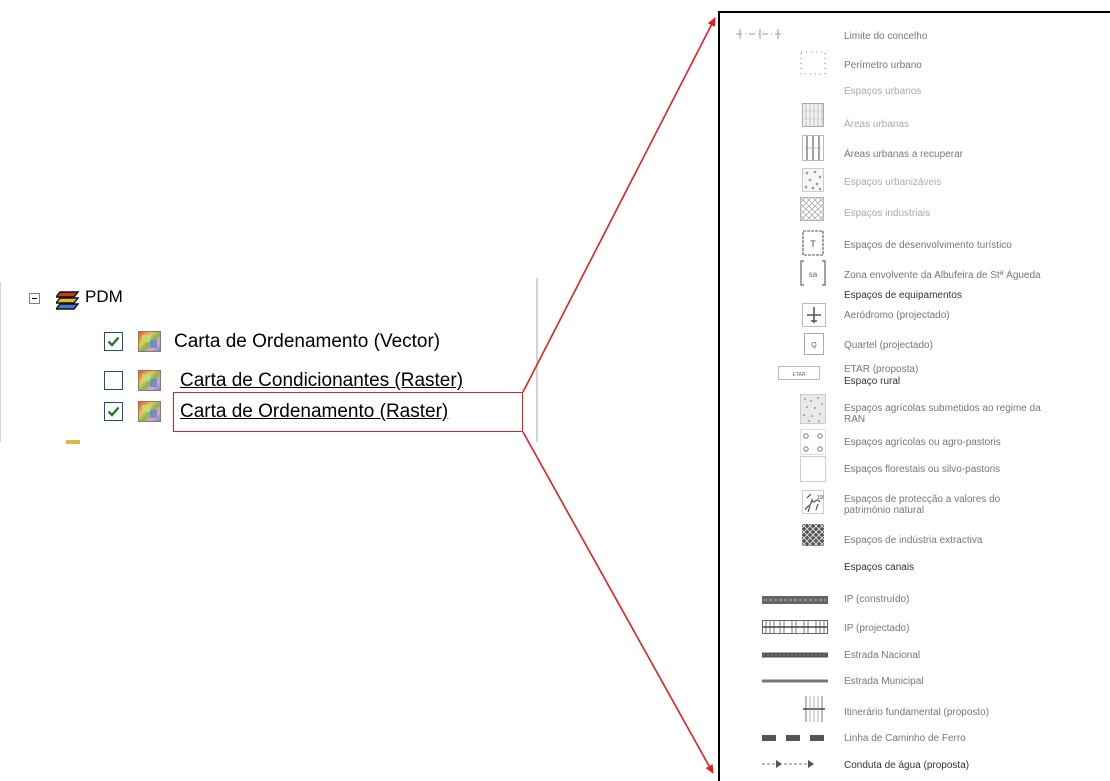 Image resolution: width=1110 pixels, height=781 pixels. I want to click on legend-label: Estrada Nacional, so click(882, 655).